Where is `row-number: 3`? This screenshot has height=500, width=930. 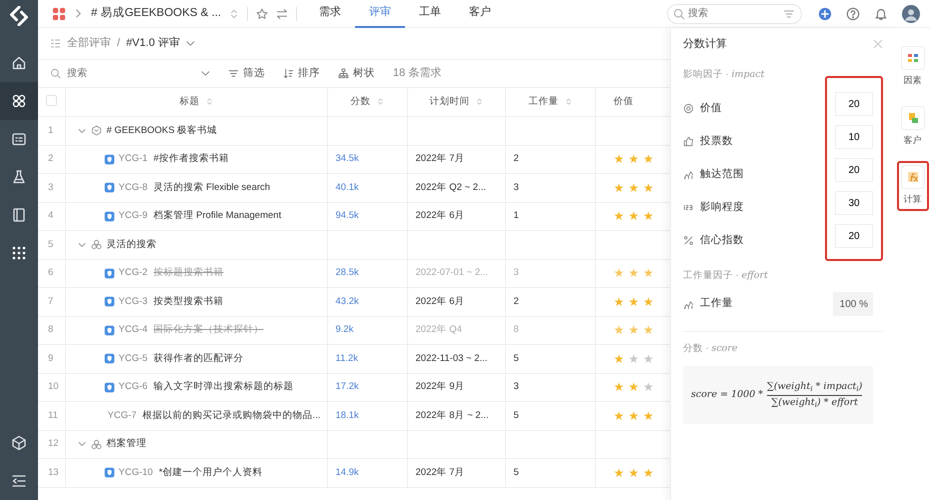
row-number: 3 is located at coordinates (51, 187).